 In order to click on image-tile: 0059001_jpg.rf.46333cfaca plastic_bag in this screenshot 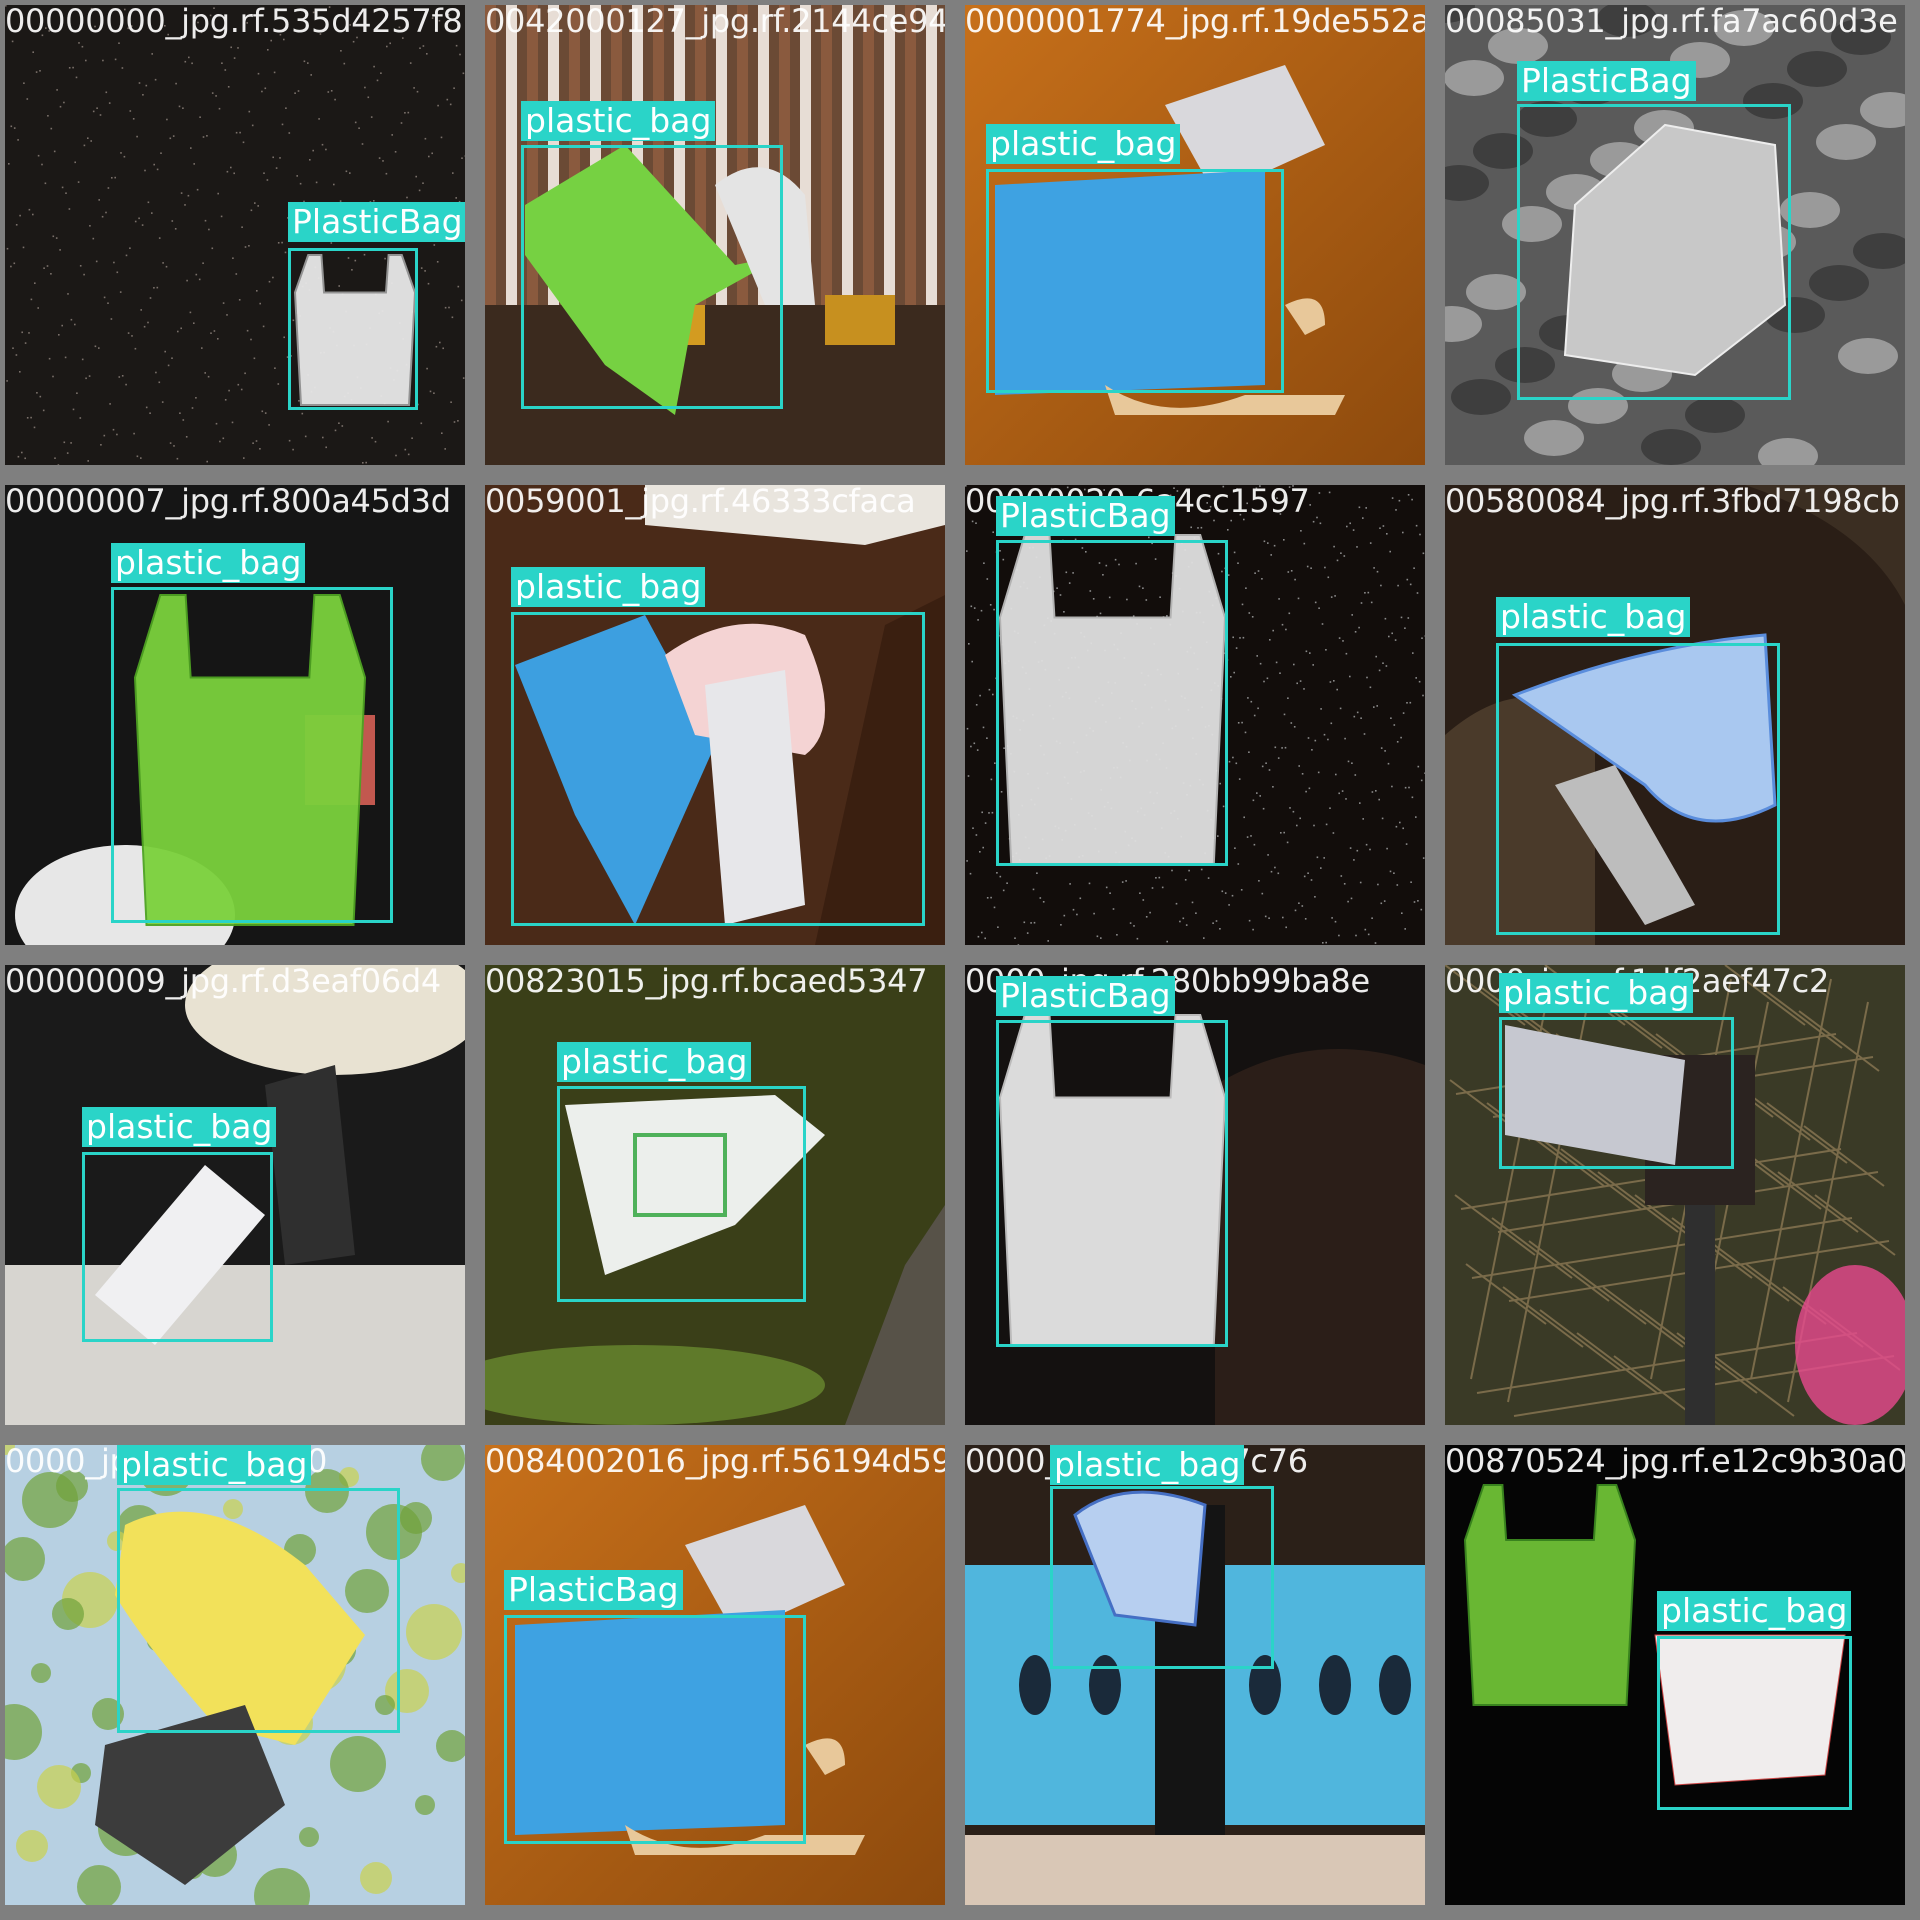, I will do `click(715, 715)`.